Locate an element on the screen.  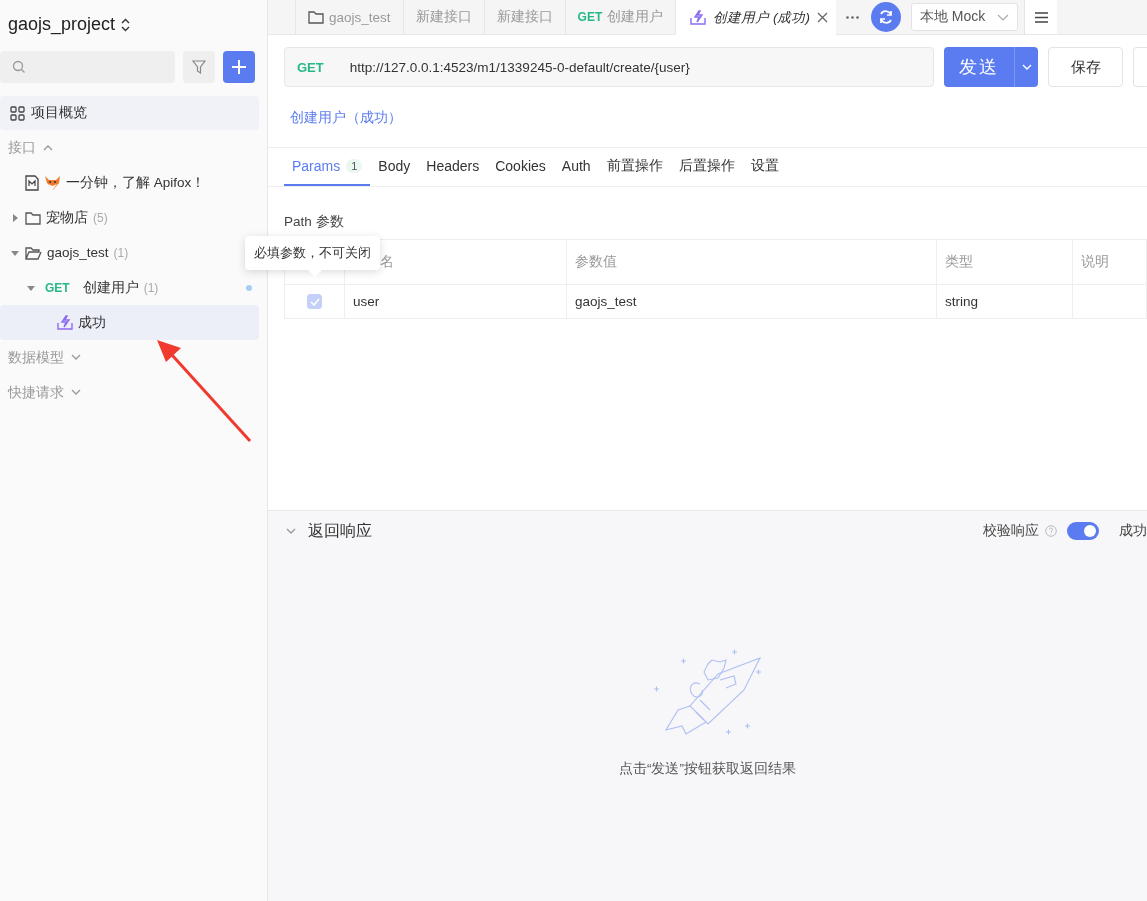
count-badge: 1 is located at coordinates (354, 166).